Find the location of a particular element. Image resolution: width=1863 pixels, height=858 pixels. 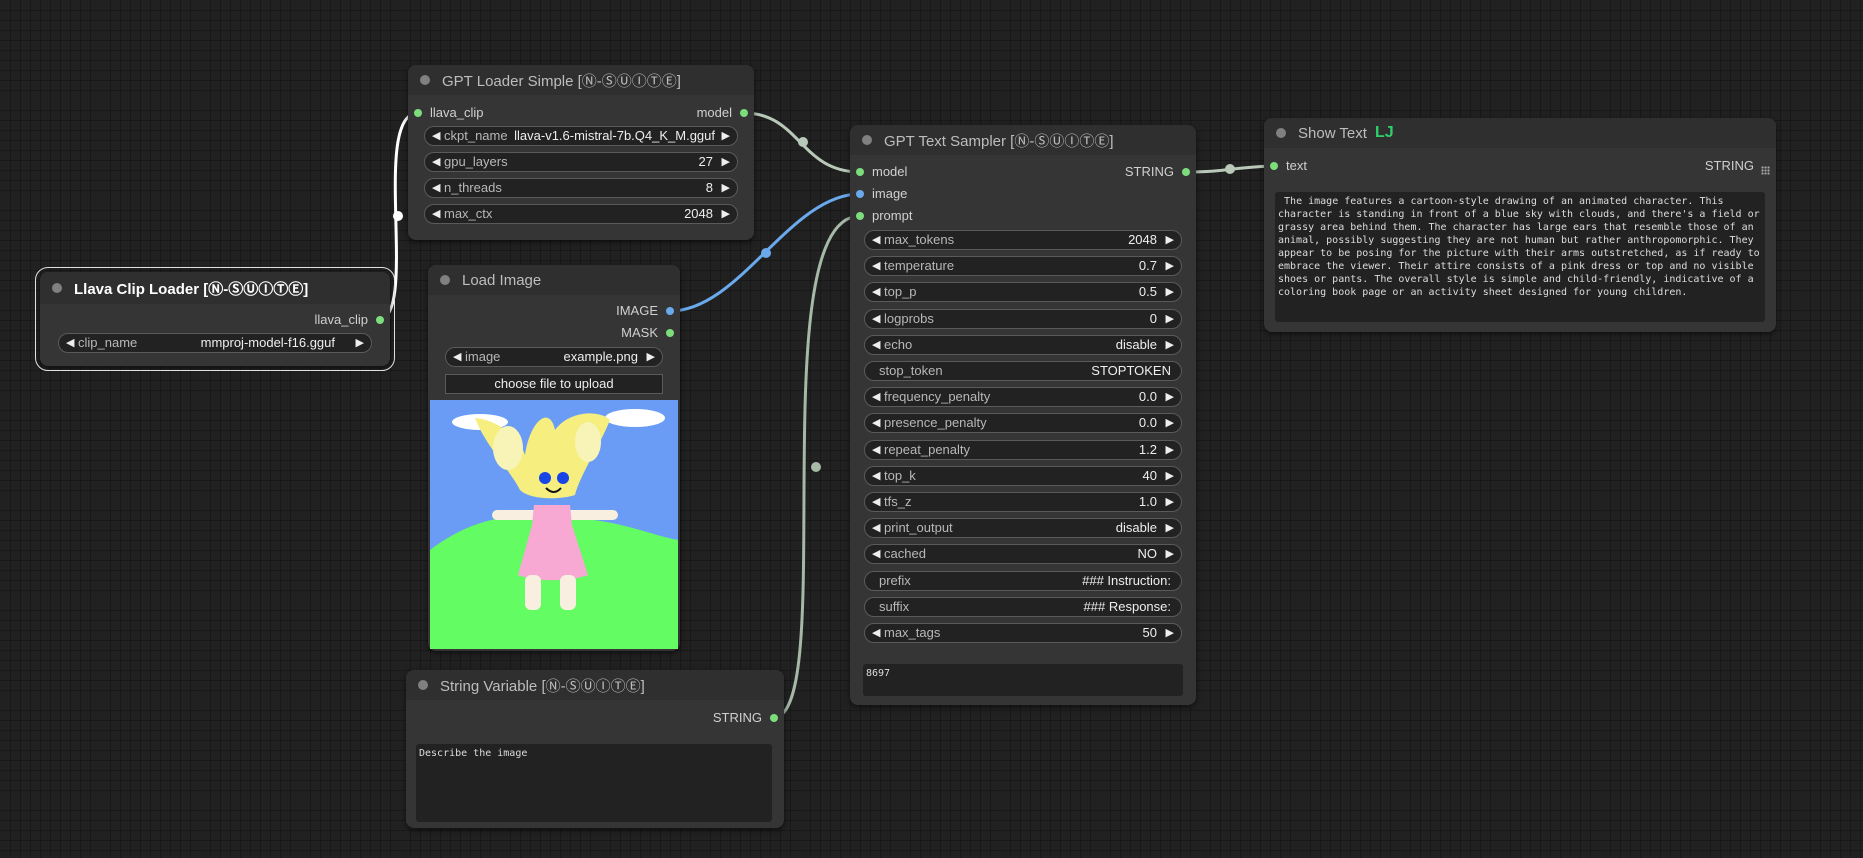

sampler-string-output-pin is located at coordinates (1186, 172).